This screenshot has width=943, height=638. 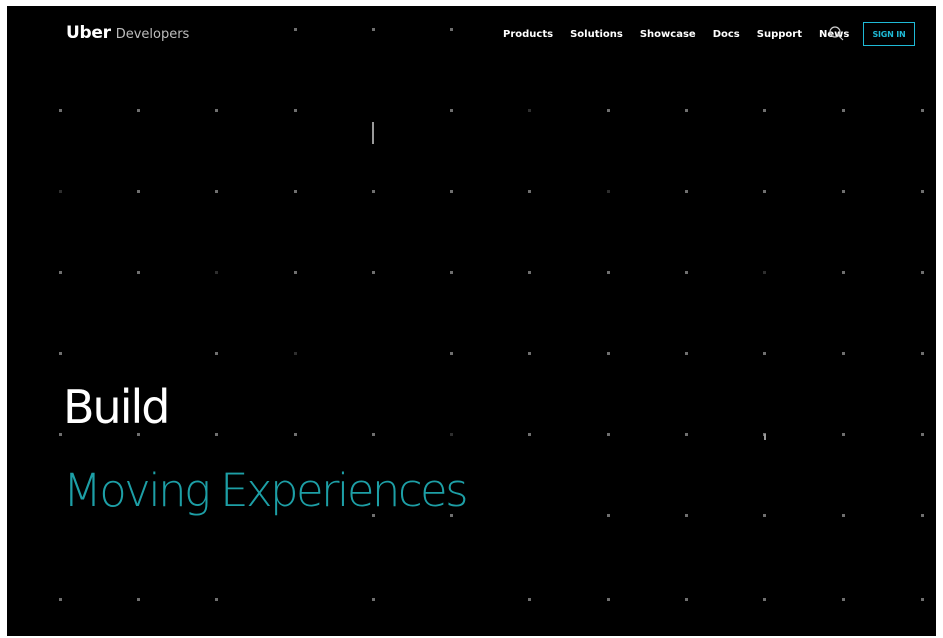 I want to click on uber-developers-logo: Uber Developers, so click(x=127, y=33).